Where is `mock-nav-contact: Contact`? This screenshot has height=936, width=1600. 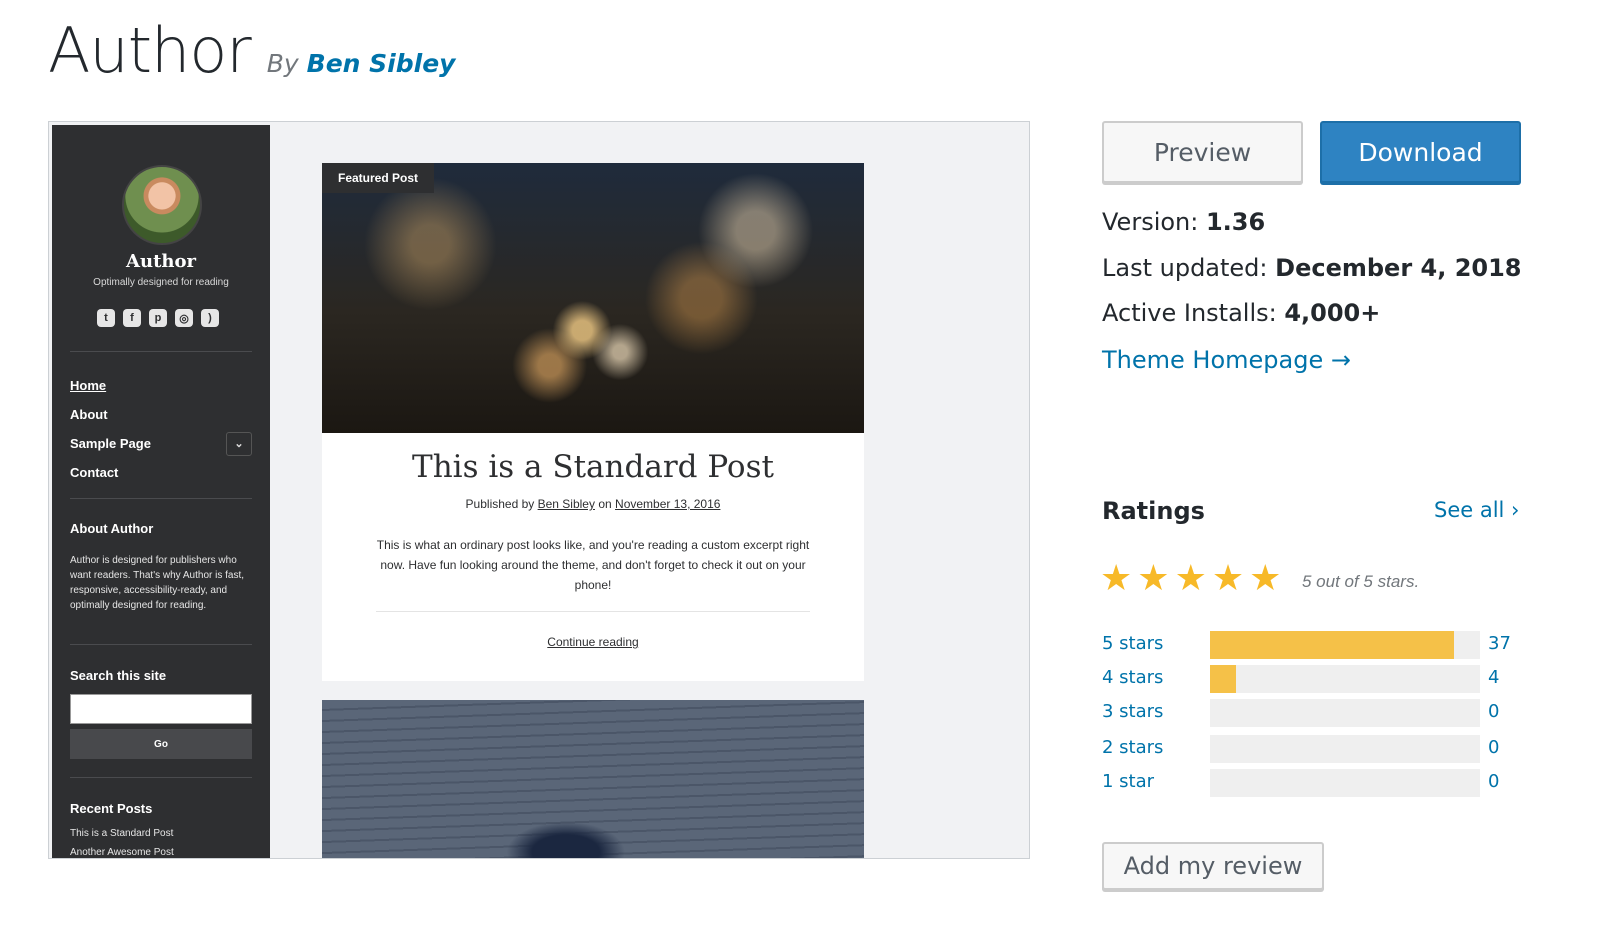
mock-nav-contact: Contact is located at coordinates (94, 472).